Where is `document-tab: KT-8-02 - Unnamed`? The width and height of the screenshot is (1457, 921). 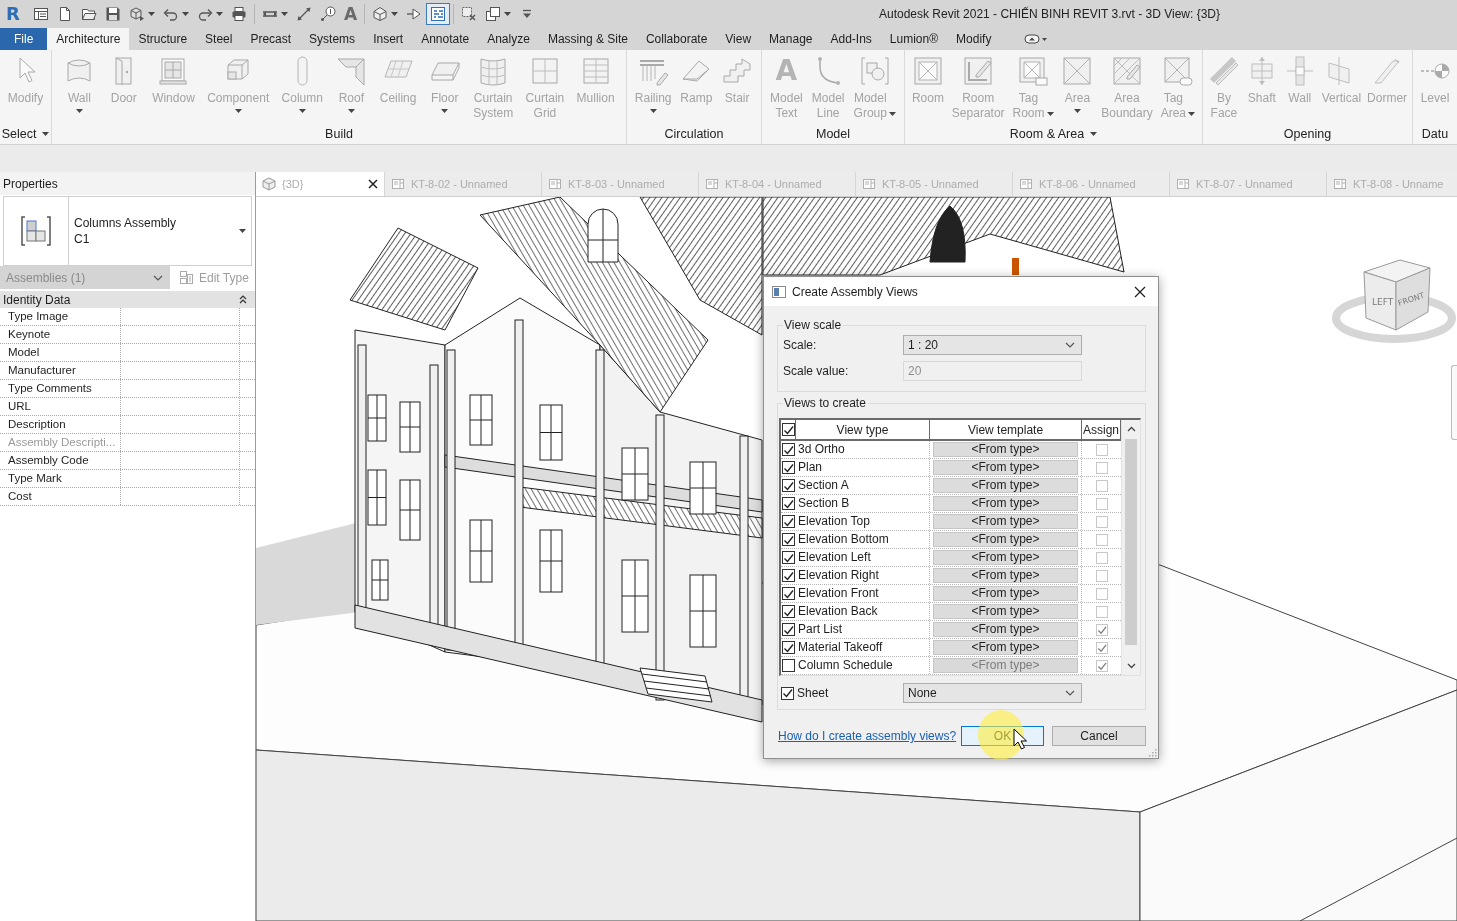 document-tab: KT-8-02 - Unnamed is located at coordinates (463, 184).